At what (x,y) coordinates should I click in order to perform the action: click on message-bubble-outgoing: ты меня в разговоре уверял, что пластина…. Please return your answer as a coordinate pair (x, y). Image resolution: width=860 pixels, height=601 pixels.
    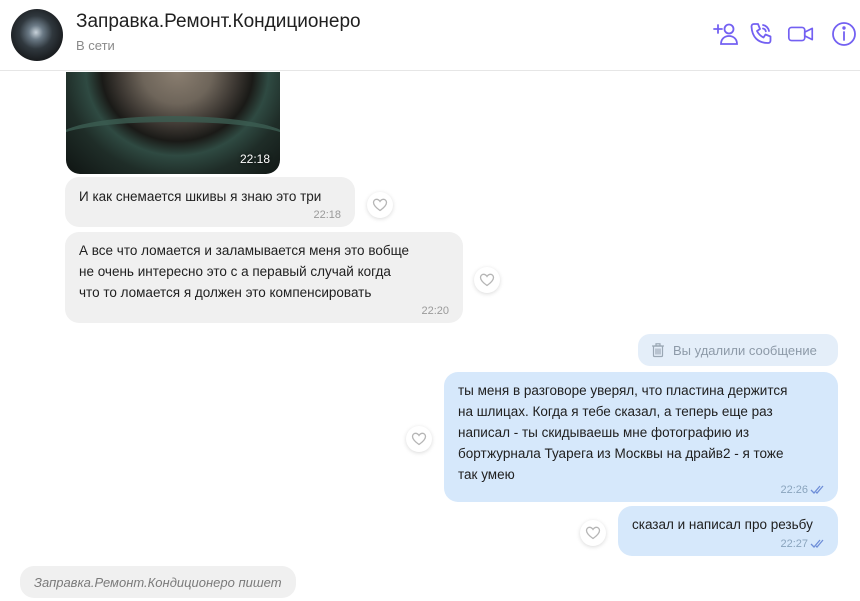
    Looking at the image, I should click on (641, 437).